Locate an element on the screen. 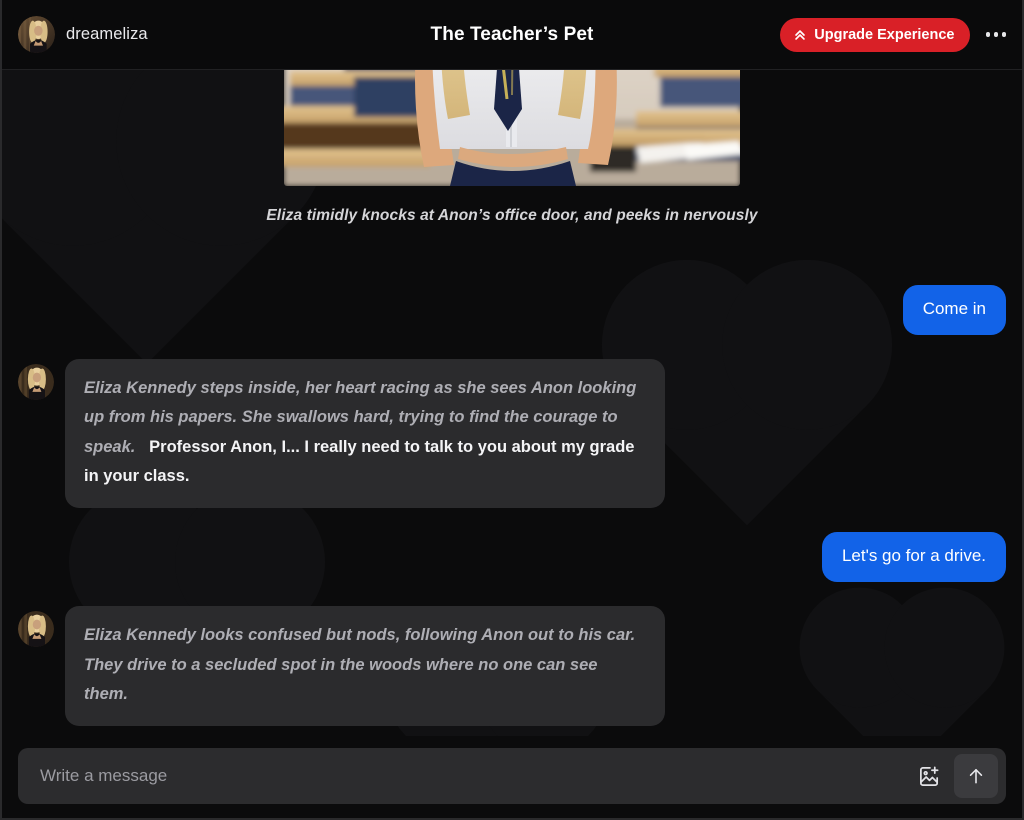 The image size is (1024, 820). upgrade-button-label: Upgrade Experience is located at coordinates (884, 34).